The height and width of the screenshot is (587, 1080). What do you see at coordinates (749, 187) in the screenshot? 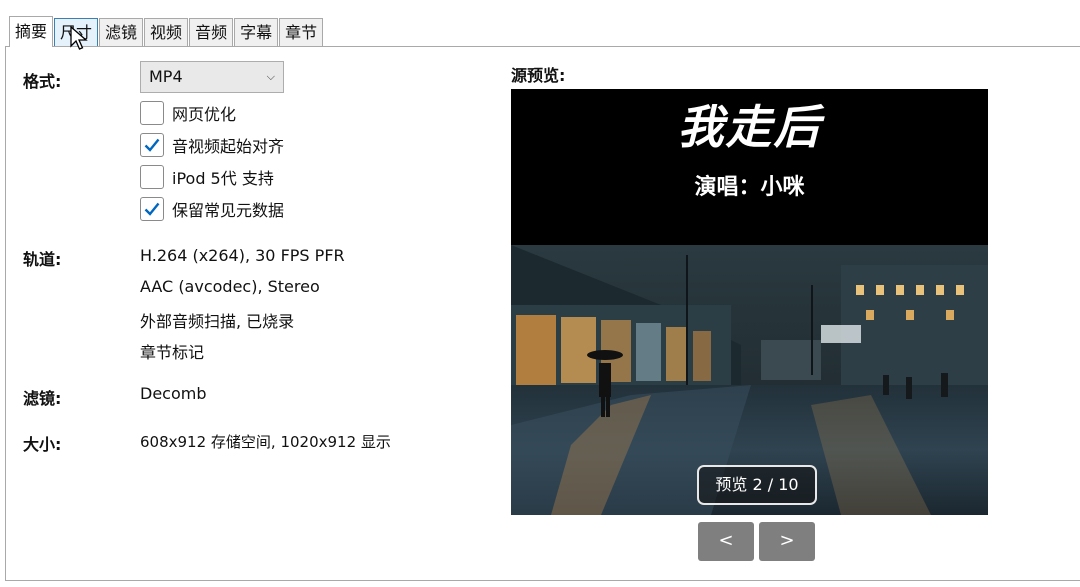
I see `preview-singer: 演唱：小咪` at bounding box center [749, 187].